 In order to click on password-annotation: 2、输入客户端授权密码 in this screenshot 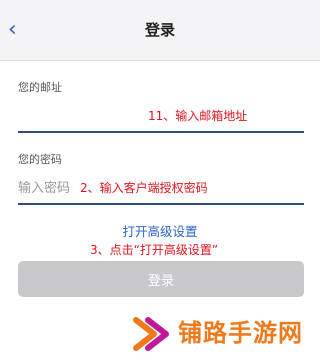, I will do `click(144, 188)`.